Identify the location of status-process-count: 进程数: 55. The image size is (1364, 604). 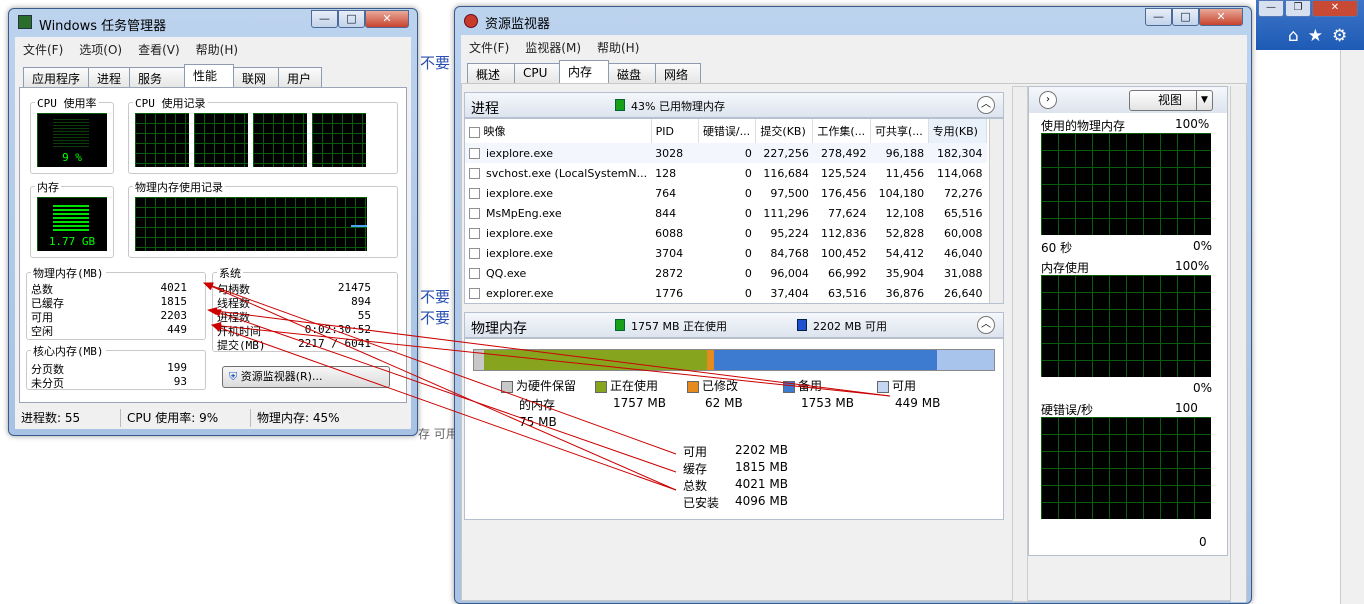
(68, 418).